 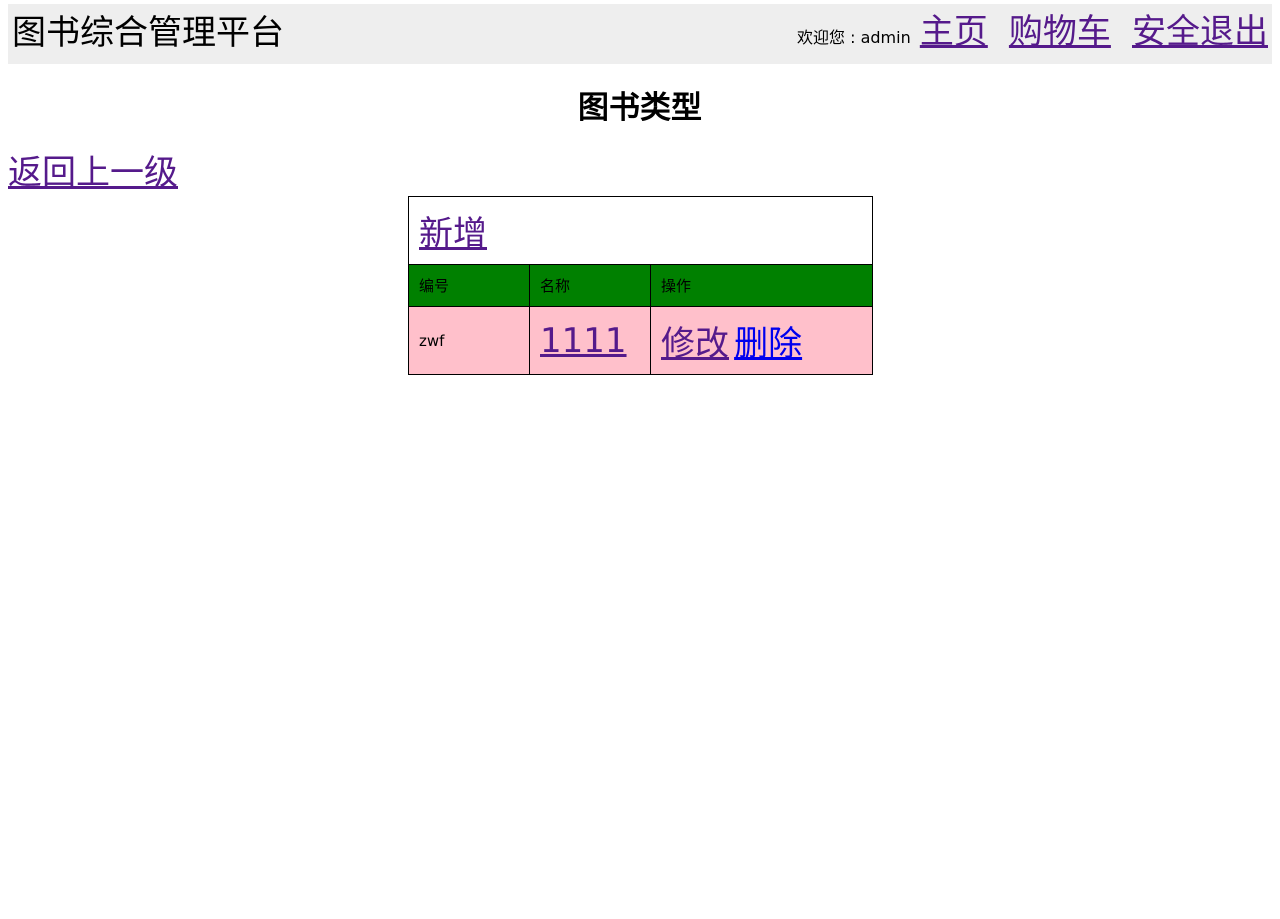 What do you see at coordinates (148, 33) in the screenshot?
I see `app-title: 图书综合管理平台` at bounding box center [148, 33].